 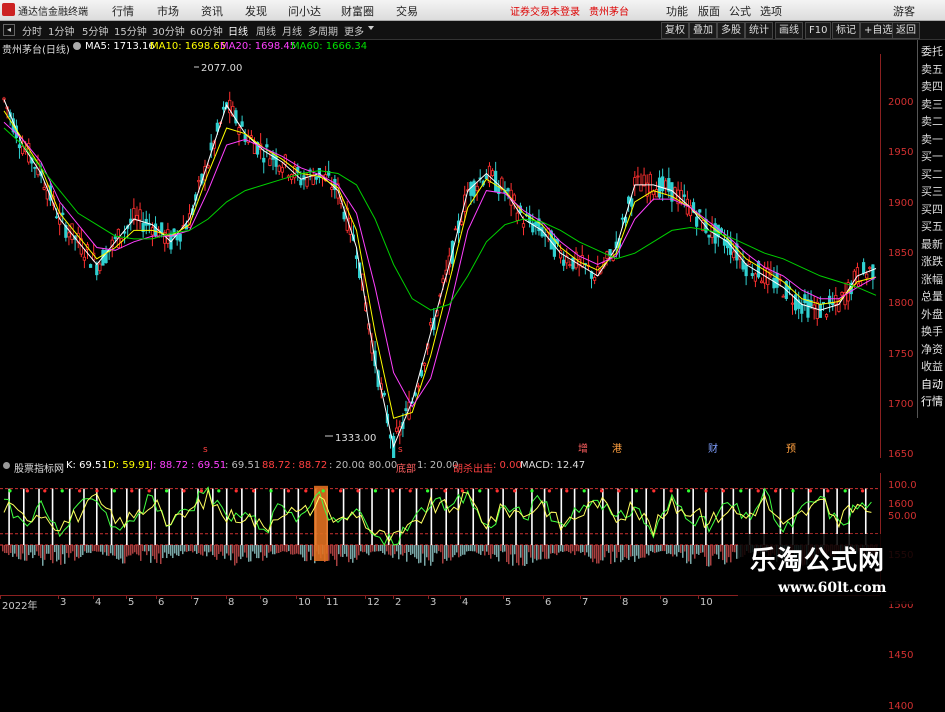 What do you see at coordinates (931, 51) in the screenshot?
I see `side-panel-item: 委托` at bounding box center [931, 51].